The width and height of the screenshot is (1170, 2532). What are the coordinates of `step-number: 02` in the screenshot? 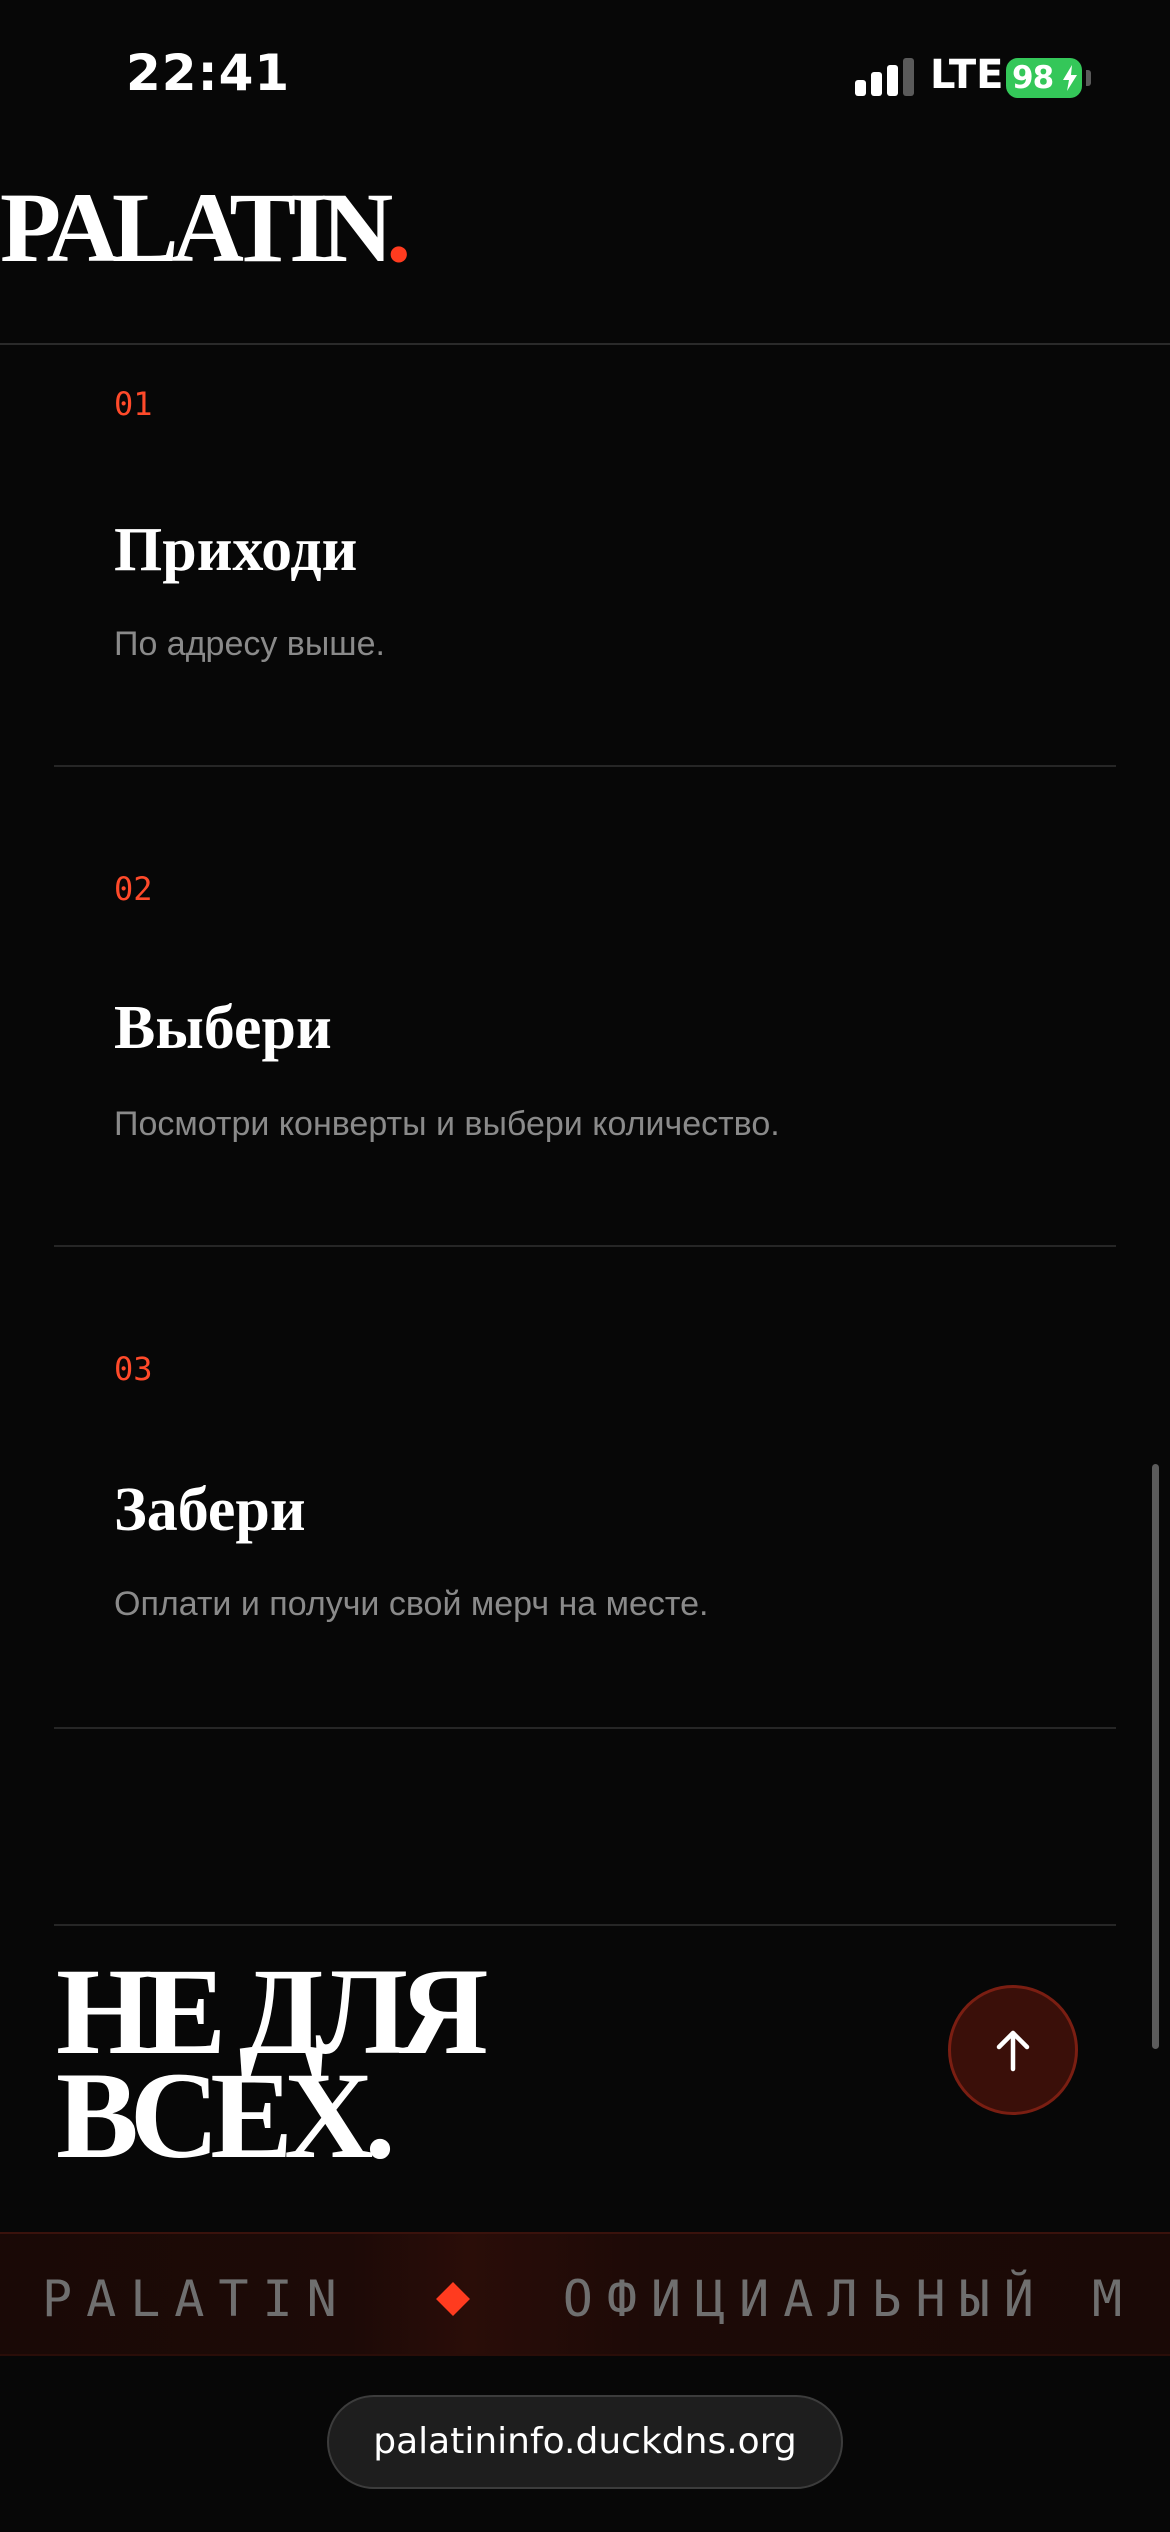 It's located at (133, 889).